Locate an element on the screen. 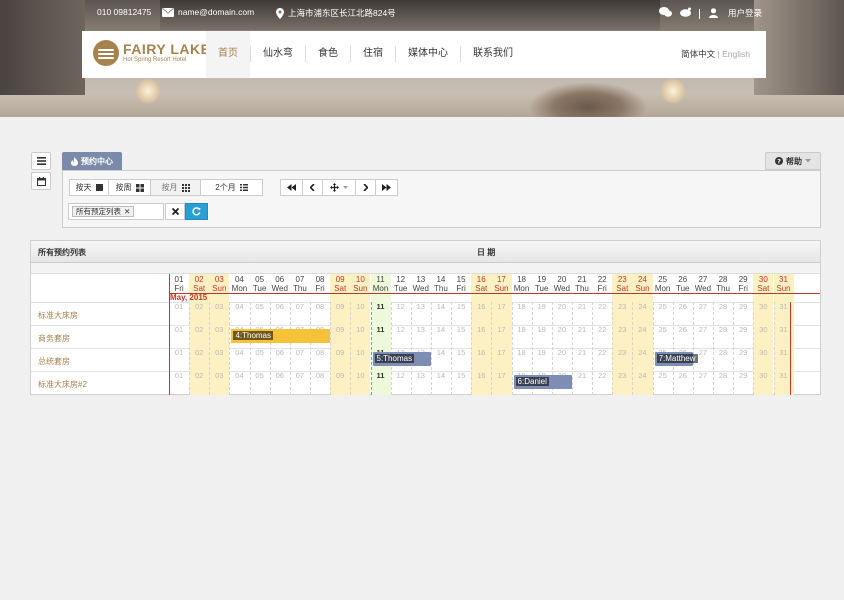  reservation-bar: 4:Thomas is located at coordinates (281, 336).